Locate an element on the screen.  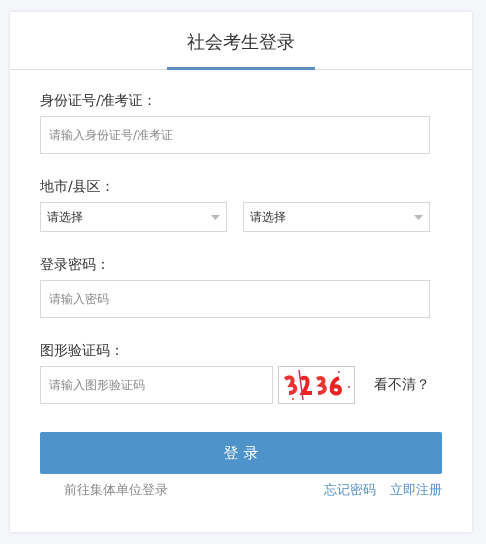
input-field: 请输入身份证号/准考证 is located at coordinates (235, 135).